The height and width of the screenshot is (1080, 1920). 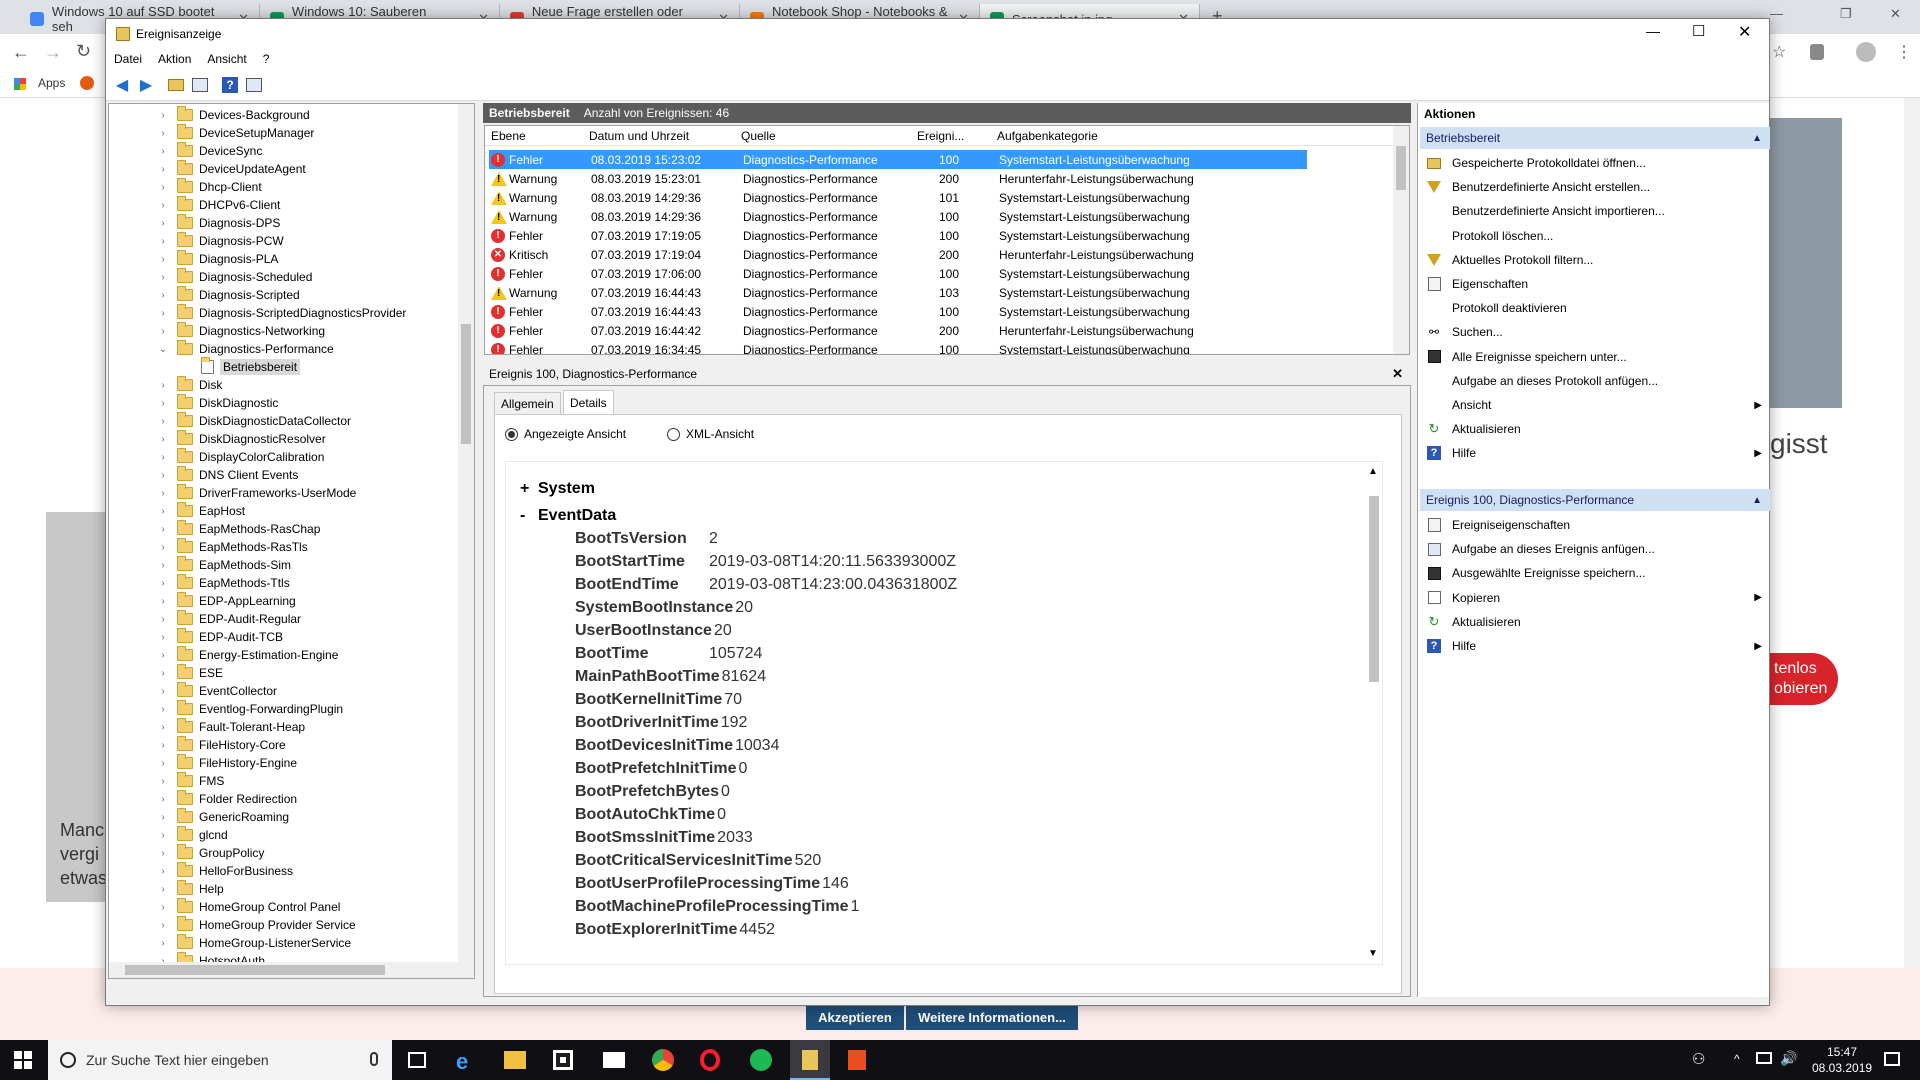 I want to click on column-header-date: Datum und Uhrzeit, so click(x=639, y=136).